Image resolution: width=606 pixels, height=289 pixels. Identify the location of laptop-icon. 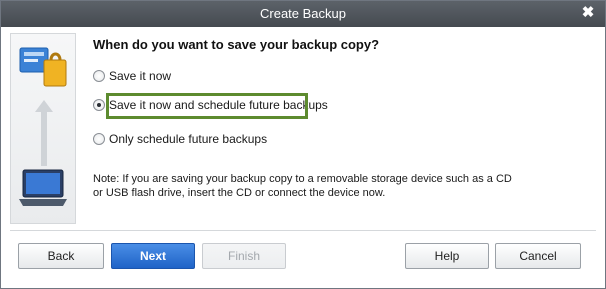
(43, 187).